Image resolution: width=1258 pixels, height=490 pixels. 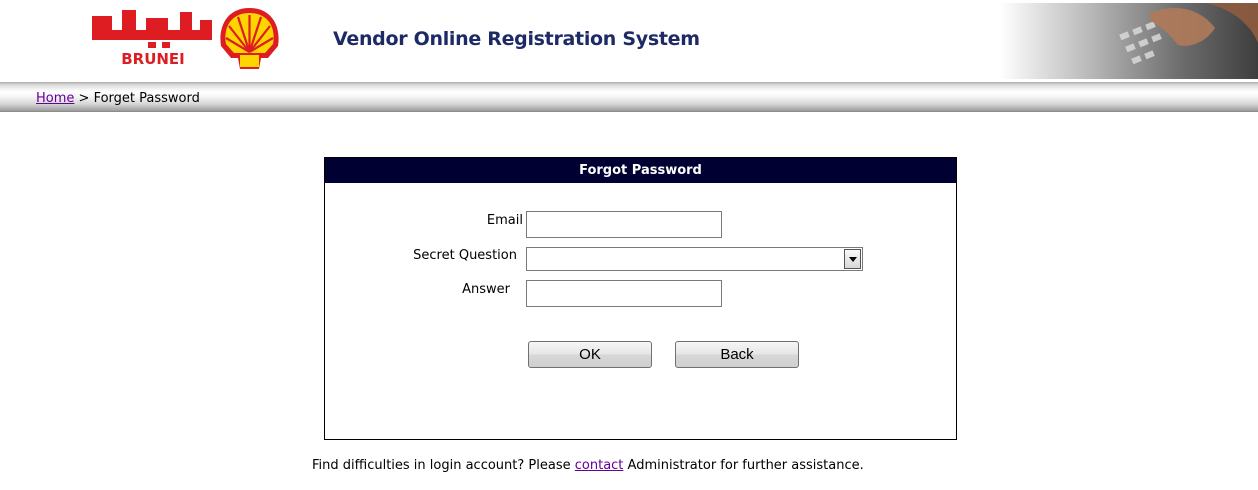 I want to click on answer-label: Answer, so click(x=486, y=289).